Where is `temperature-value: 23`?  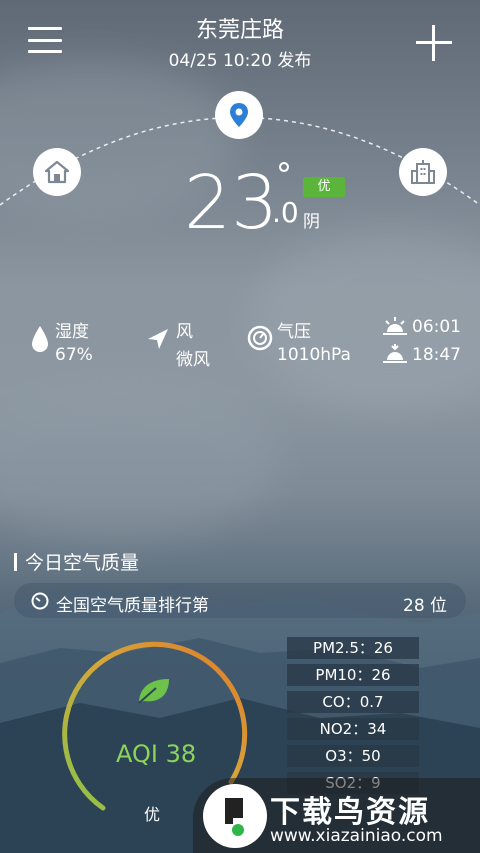 temperature-value: 23 is located at coordinates (231, 203).